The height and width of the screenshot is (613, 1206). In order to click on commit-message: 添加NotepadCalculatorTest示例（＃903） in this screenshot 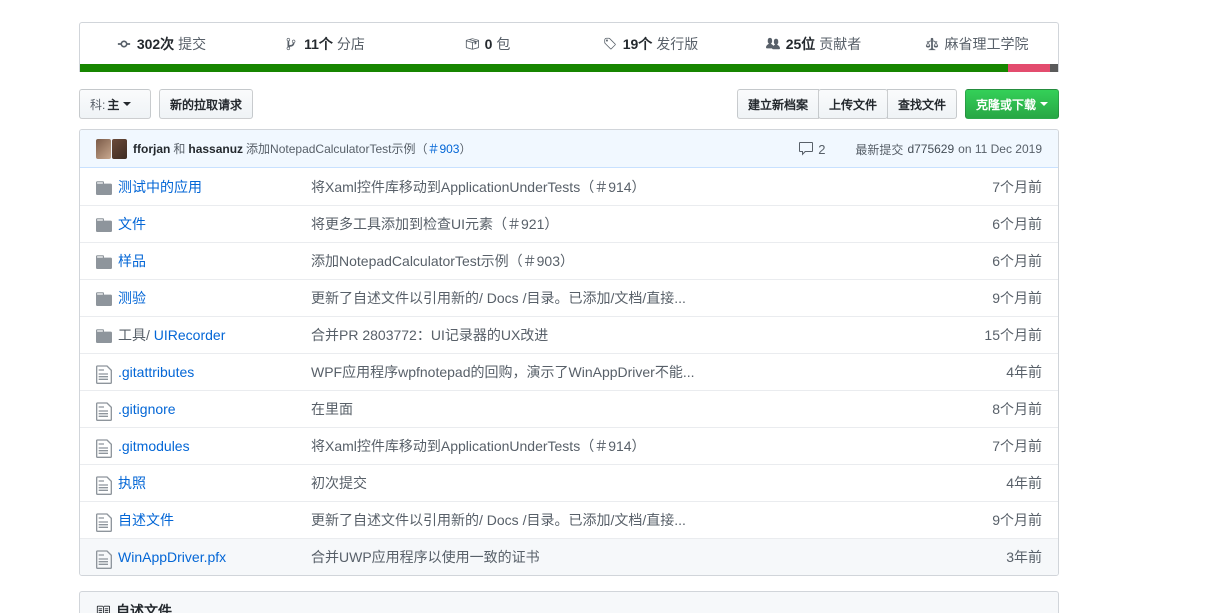, I will do `click(358, 148)`.